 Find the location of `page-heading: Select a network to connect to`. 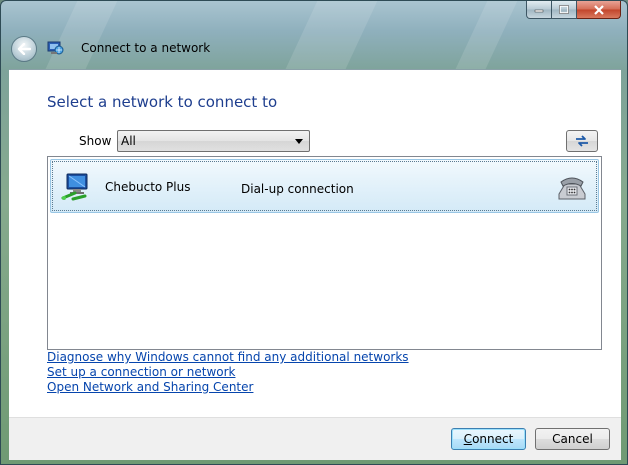

page-heading: Select a network to connect to is located at coordinates (162, 102).